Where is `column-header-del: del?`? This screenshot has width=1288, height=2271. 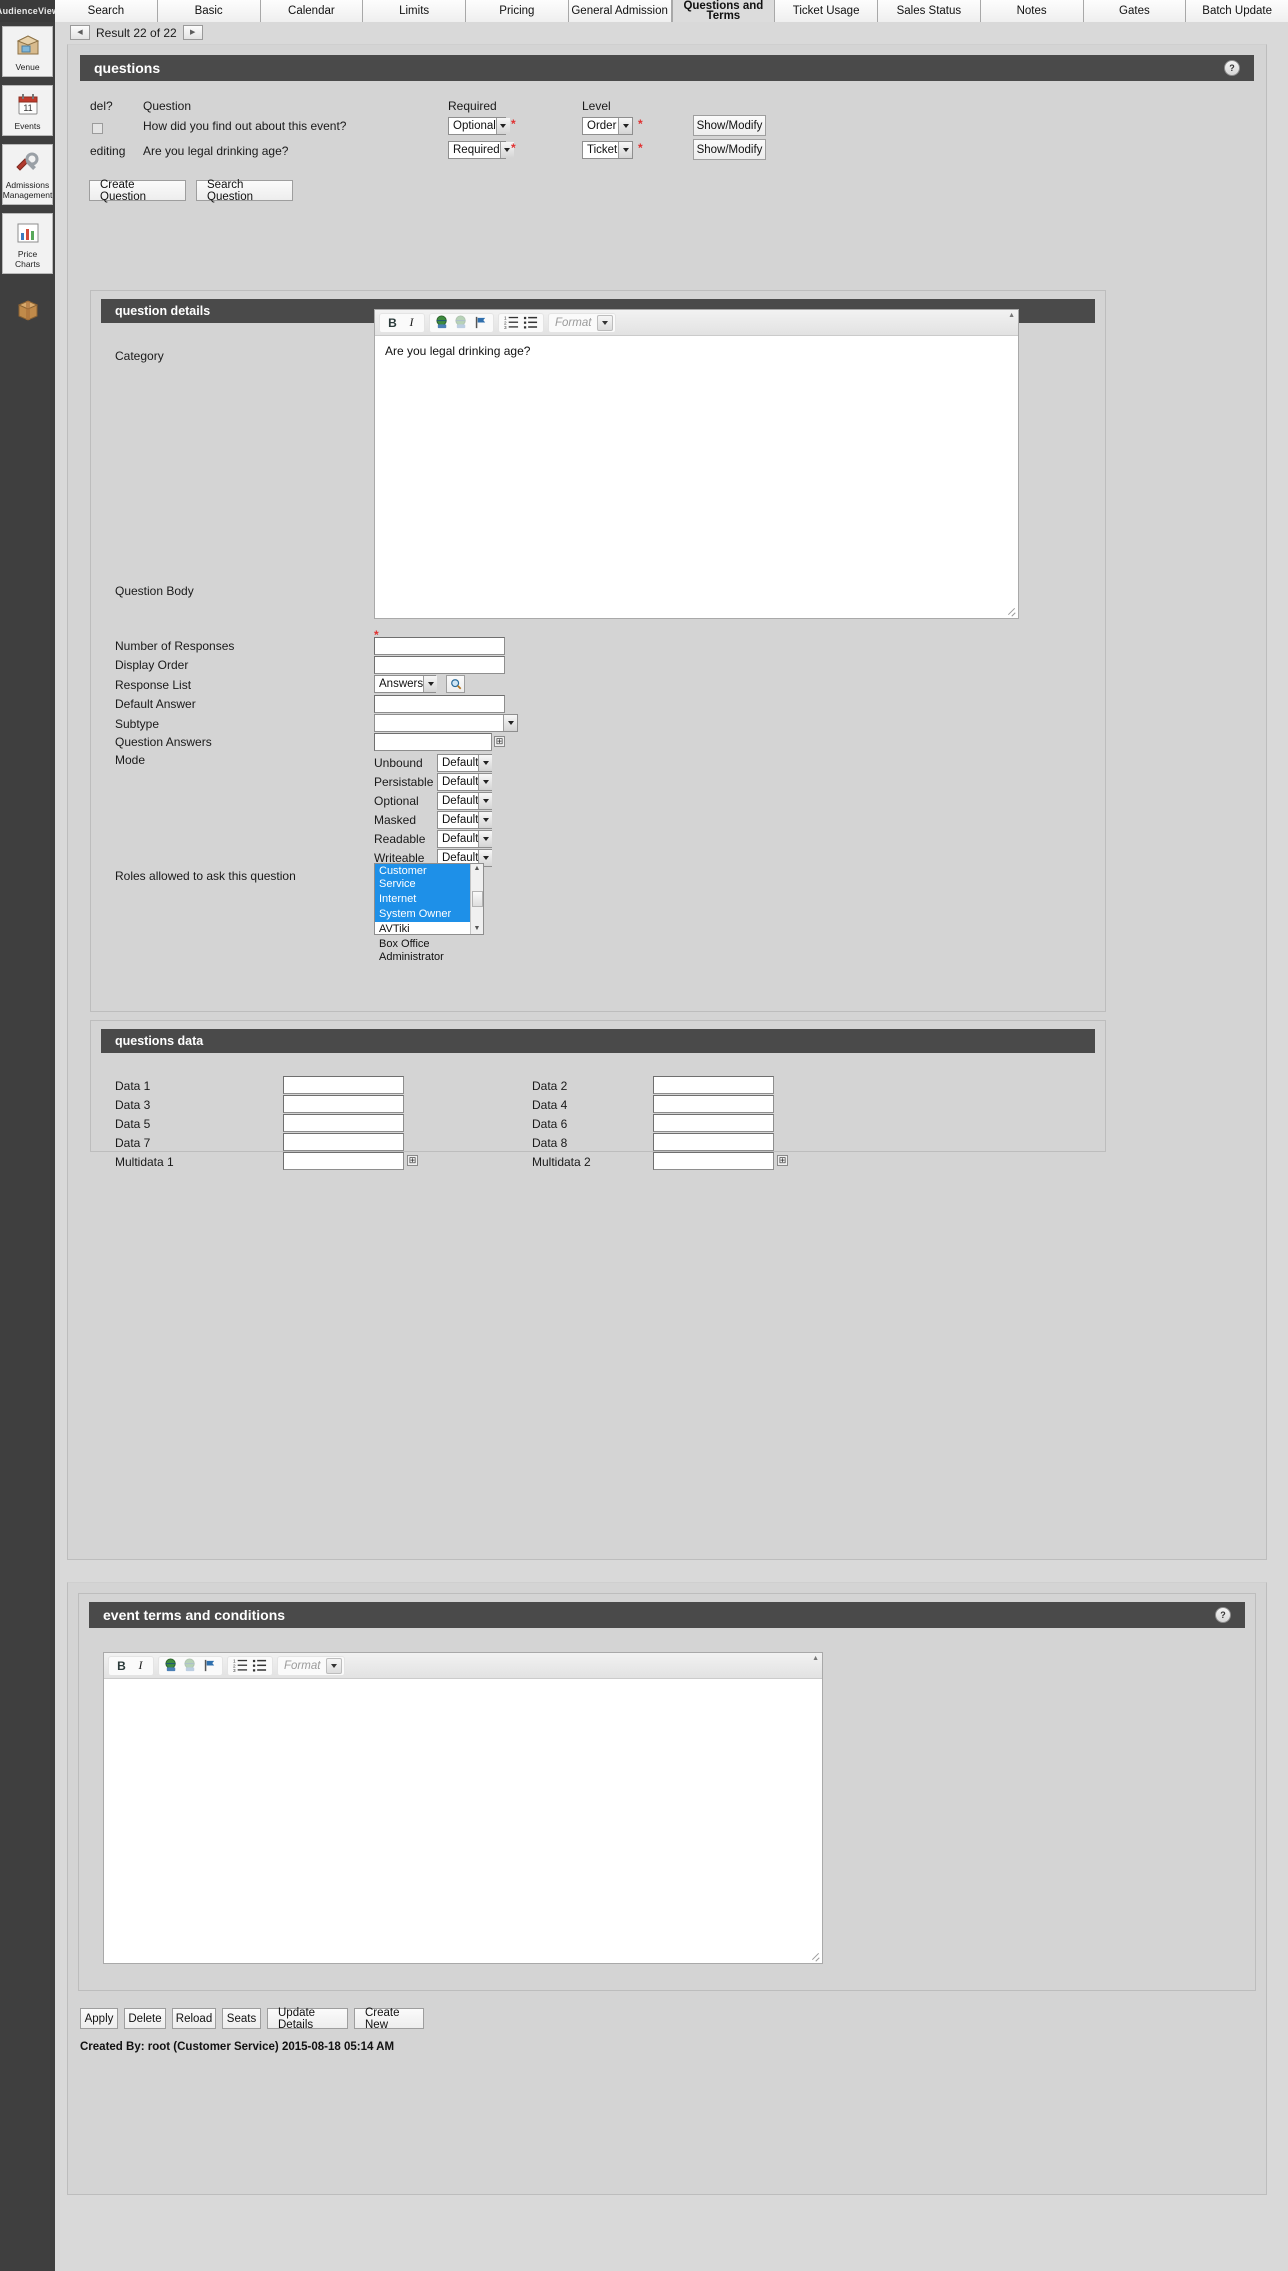
column-header-del: del? is located at coordinates (101, 106).